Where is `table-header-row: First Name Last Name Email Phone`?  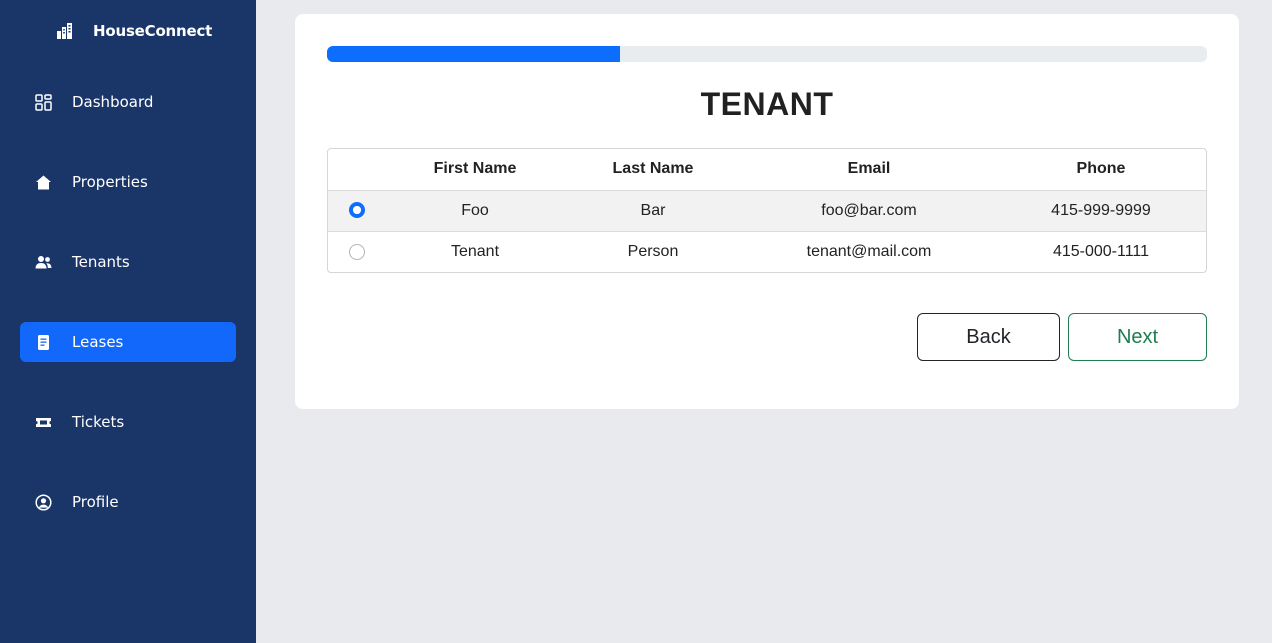
table-header-row: First Name Last Name Email Phone is located at coordinates (767, 169).